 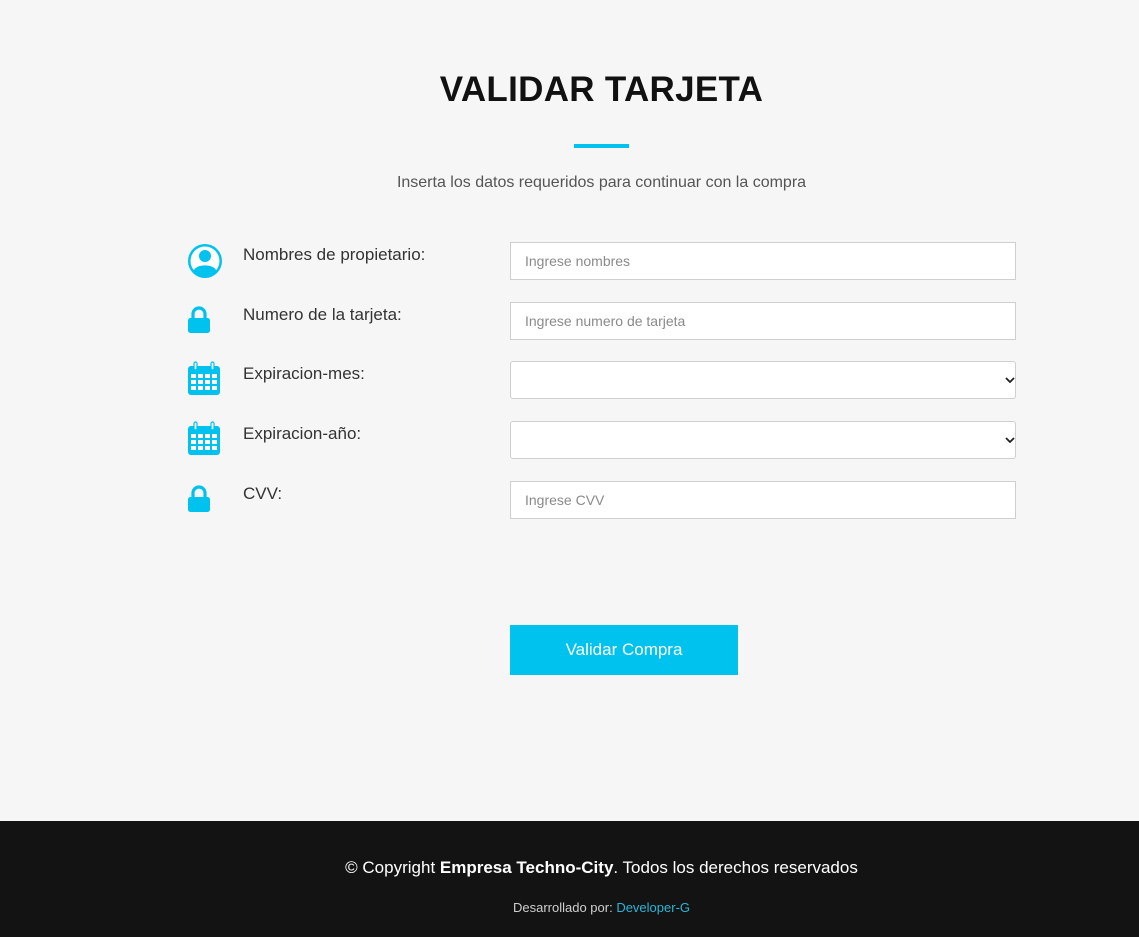 What do you see at coordinates (526, 867) in the screenshot?
I see `company-name: Empresa Techno-City` at bounding box center [526, 867].